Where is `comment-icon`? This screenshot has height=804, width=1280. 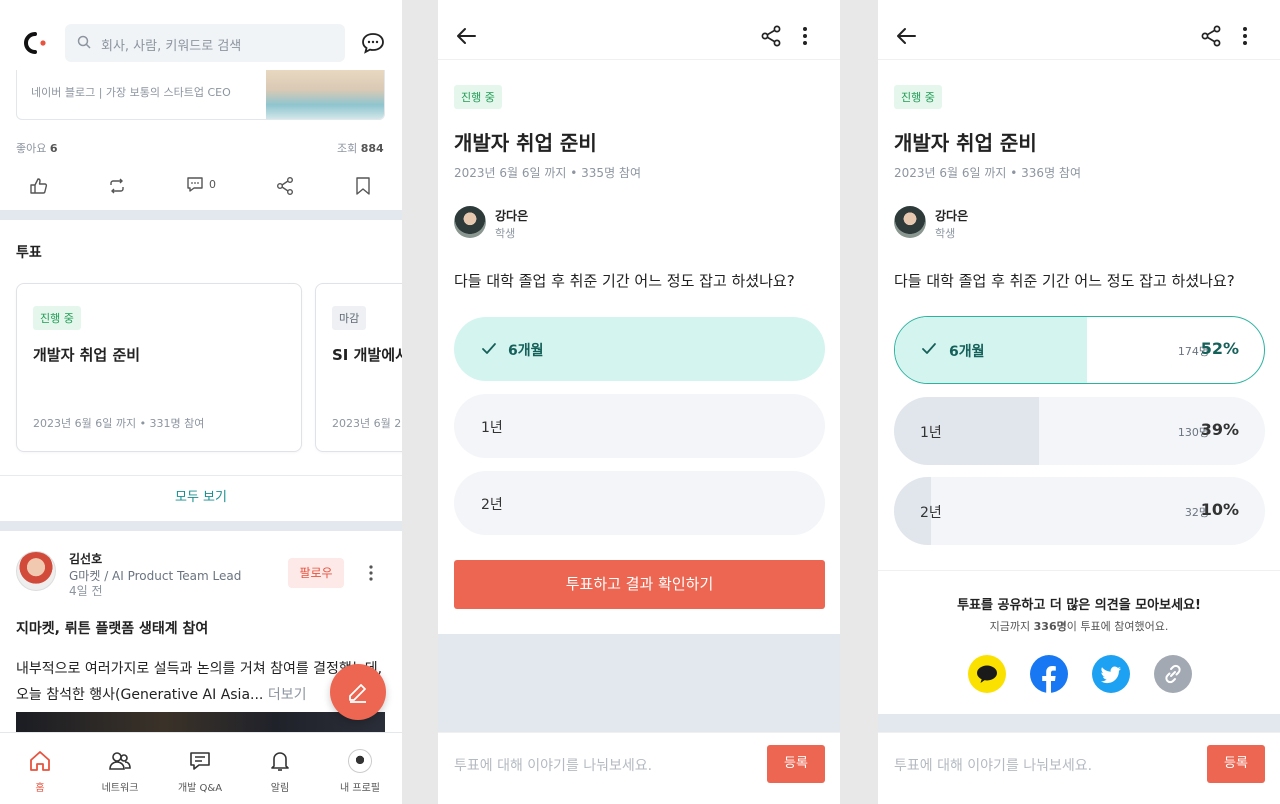 comment-icon is located at coordinates (195, 185).